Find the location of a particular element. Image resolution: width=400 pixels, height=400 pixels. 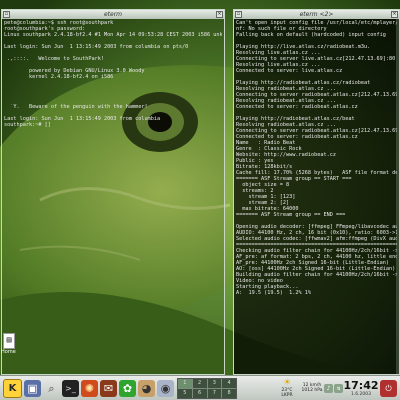

pager-desktop-3: 3 is located at coordinates (214, 383).